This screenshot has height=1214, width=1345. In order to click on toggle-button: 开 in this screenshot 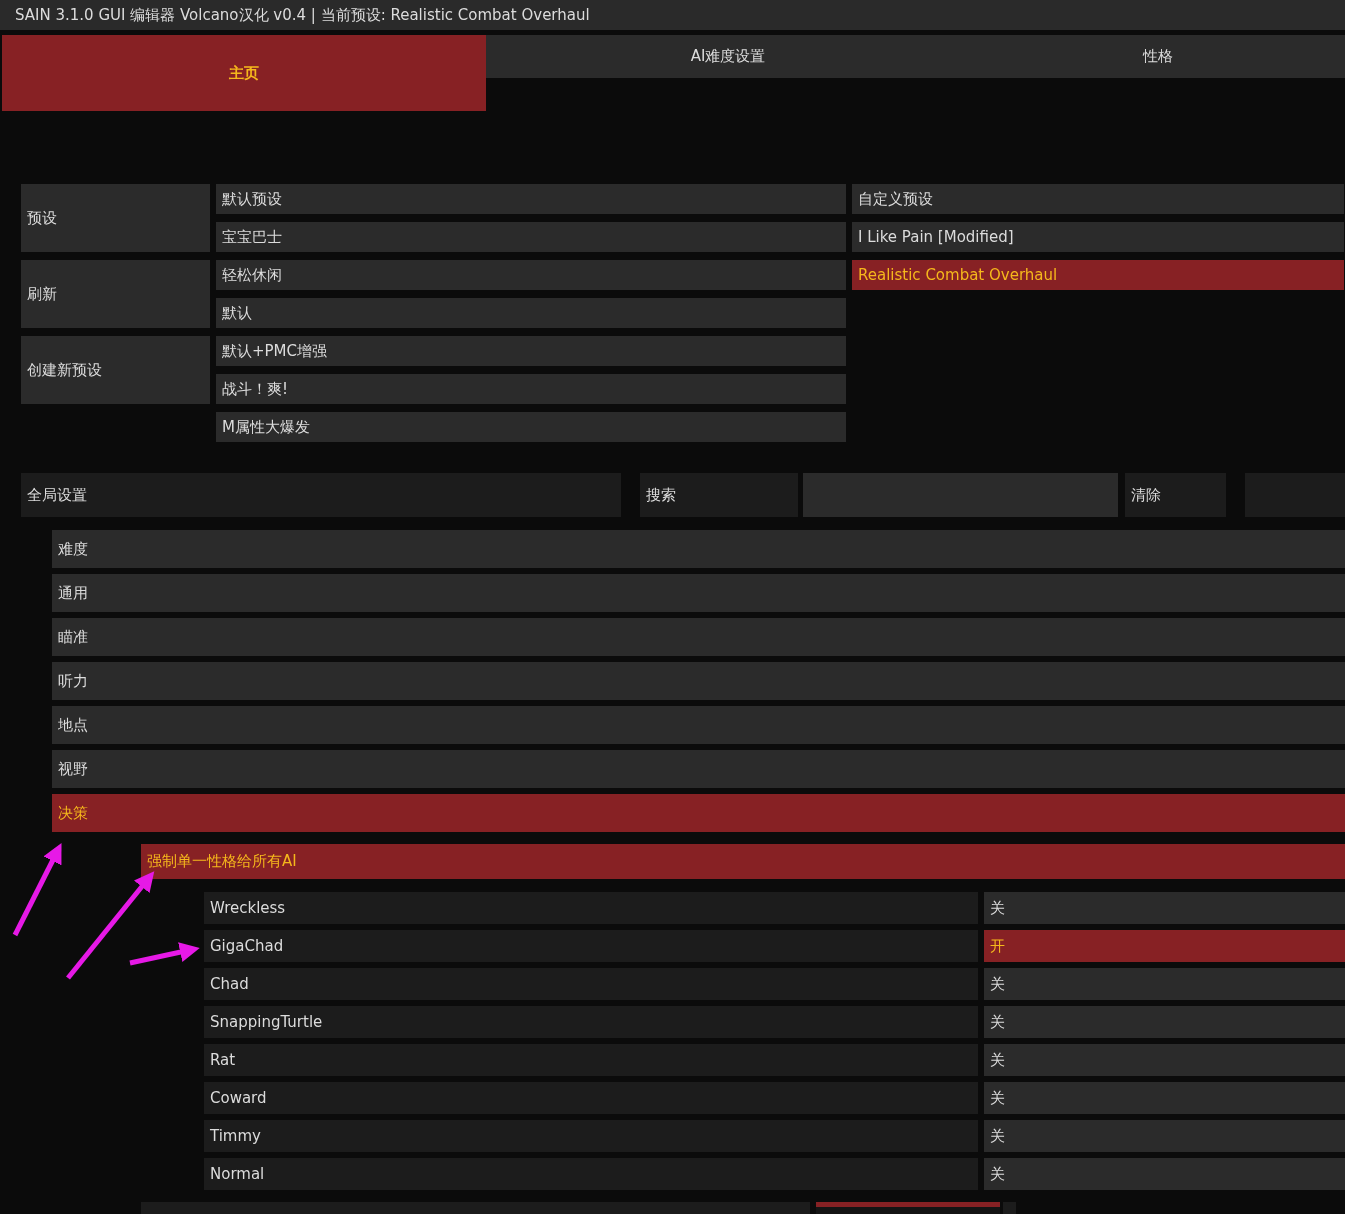, I will do `click(1164, 946)`.